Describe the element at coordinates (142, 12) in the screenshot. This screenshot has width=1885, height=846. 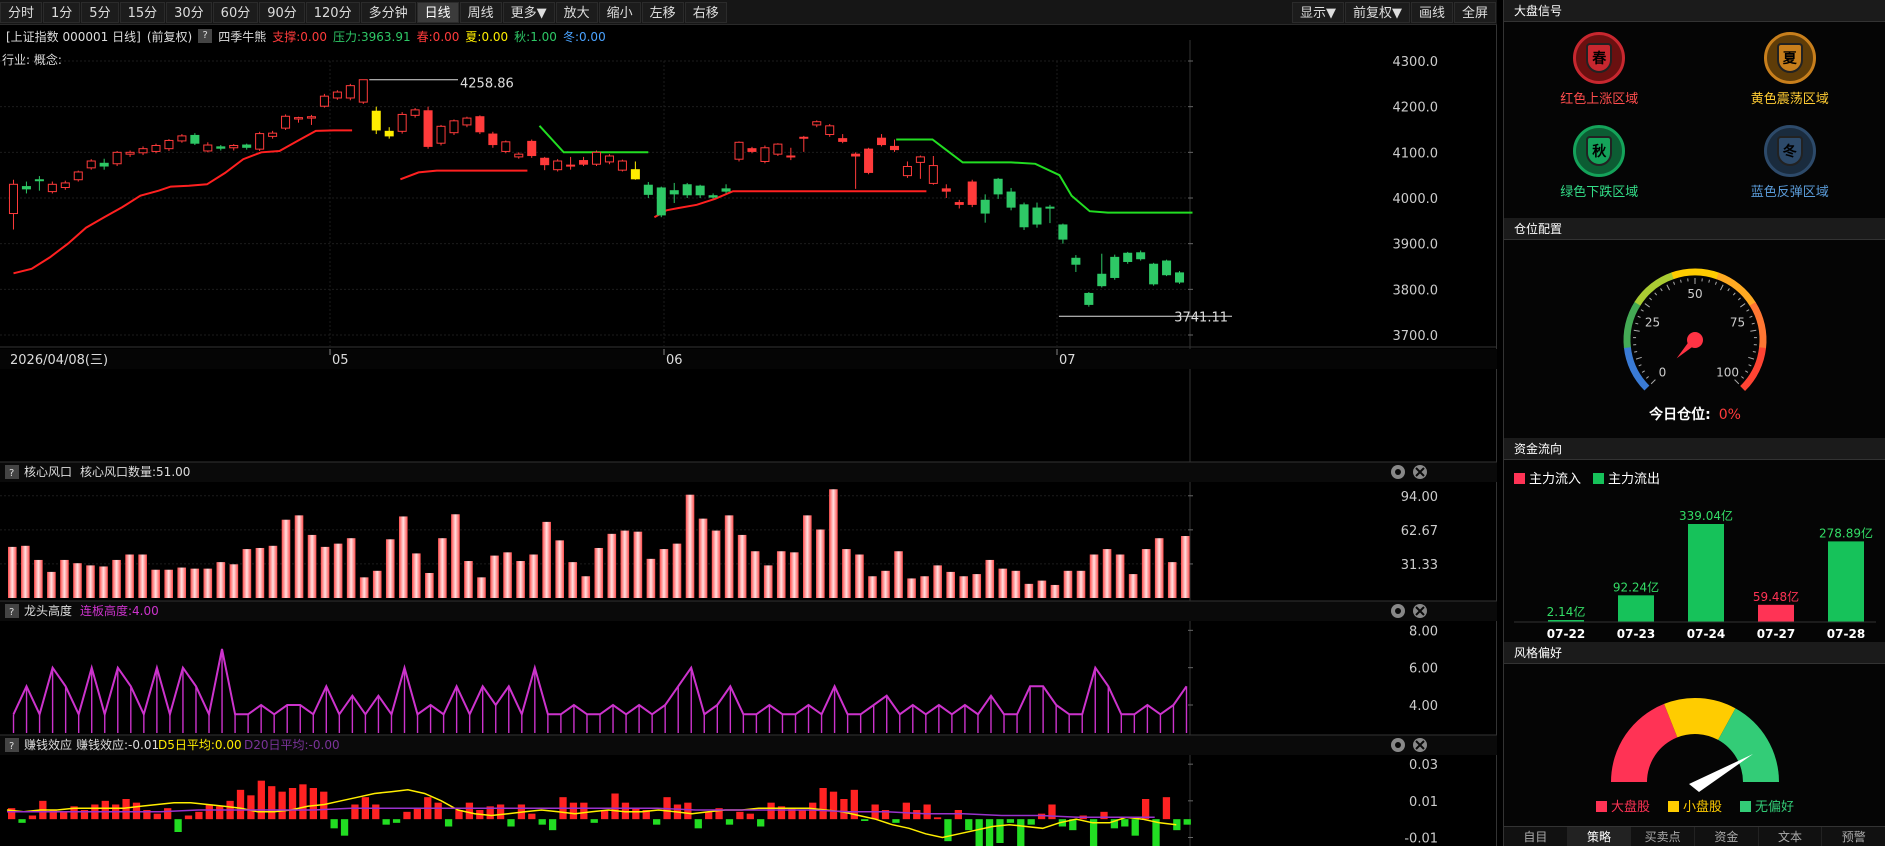
I see `period-button: 15分` at that location.